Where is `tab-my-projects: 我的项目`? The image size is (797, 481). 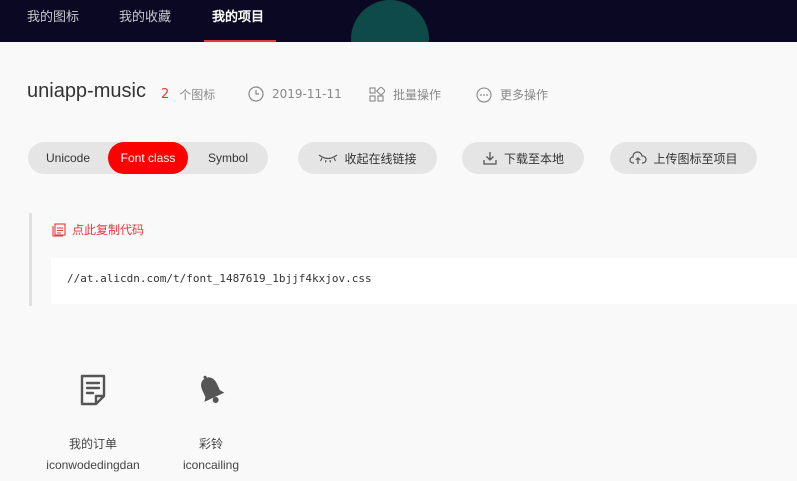
tab-my-projects: 我的项目 is located at coordinates (238, 21).